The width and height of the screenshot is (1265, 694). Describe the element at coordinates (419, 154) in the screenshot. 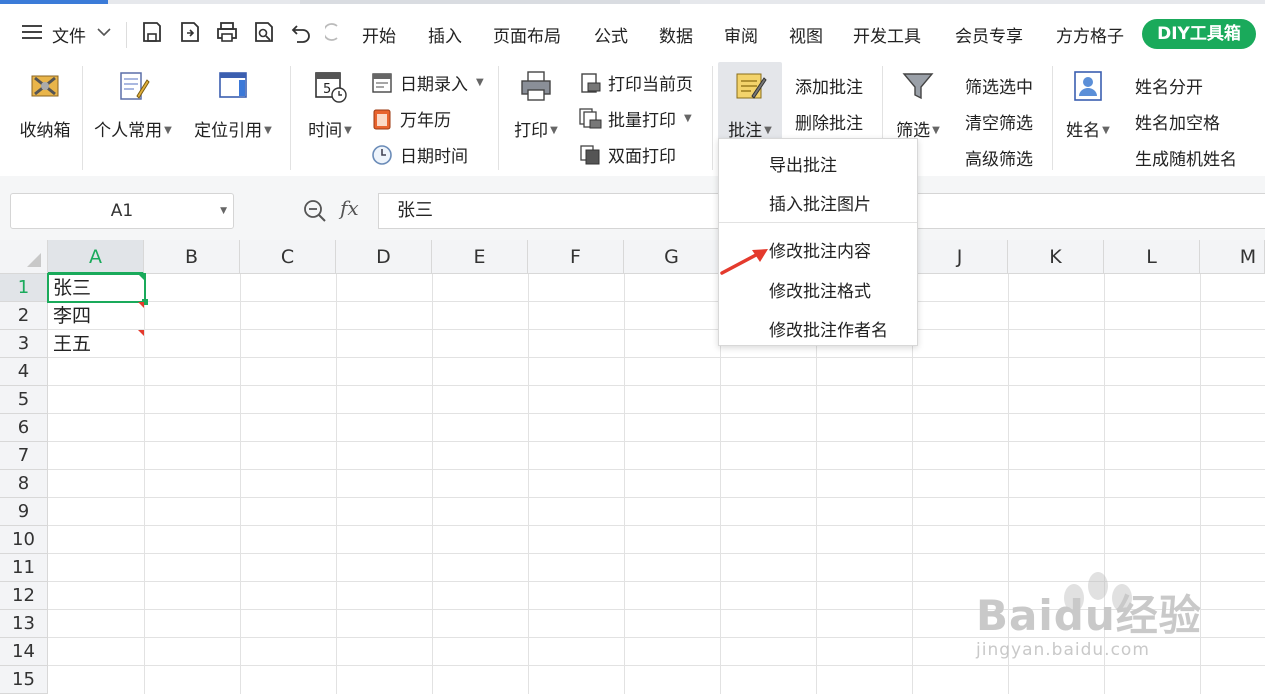

I see `datetime-button: 日期时间` at that location.